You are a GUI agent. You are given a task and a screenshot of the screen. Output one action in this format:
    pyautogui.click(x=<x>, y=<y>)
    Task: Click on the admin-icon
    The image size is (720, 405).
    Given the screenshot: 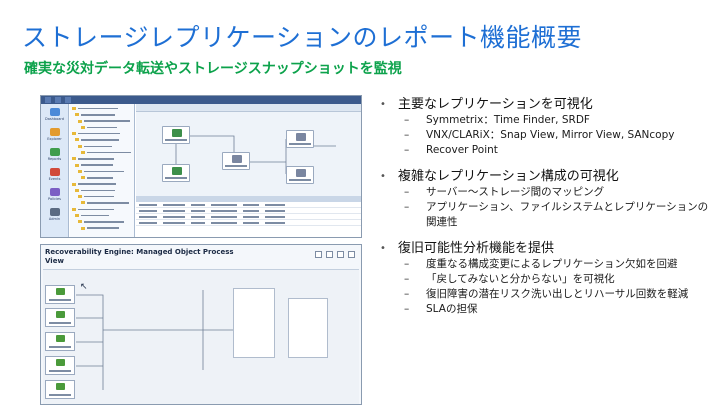 What is the action you would take?
    pyautogui.click(x=54, y=211)
    